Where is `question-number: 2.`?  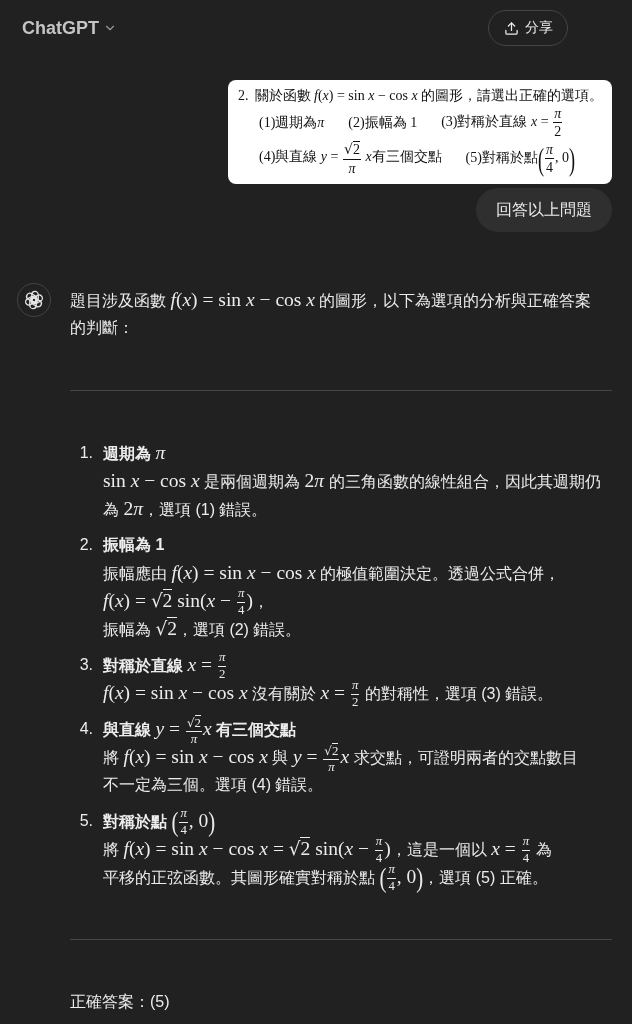 question-number: 2. is located at coordinates (243, 96).